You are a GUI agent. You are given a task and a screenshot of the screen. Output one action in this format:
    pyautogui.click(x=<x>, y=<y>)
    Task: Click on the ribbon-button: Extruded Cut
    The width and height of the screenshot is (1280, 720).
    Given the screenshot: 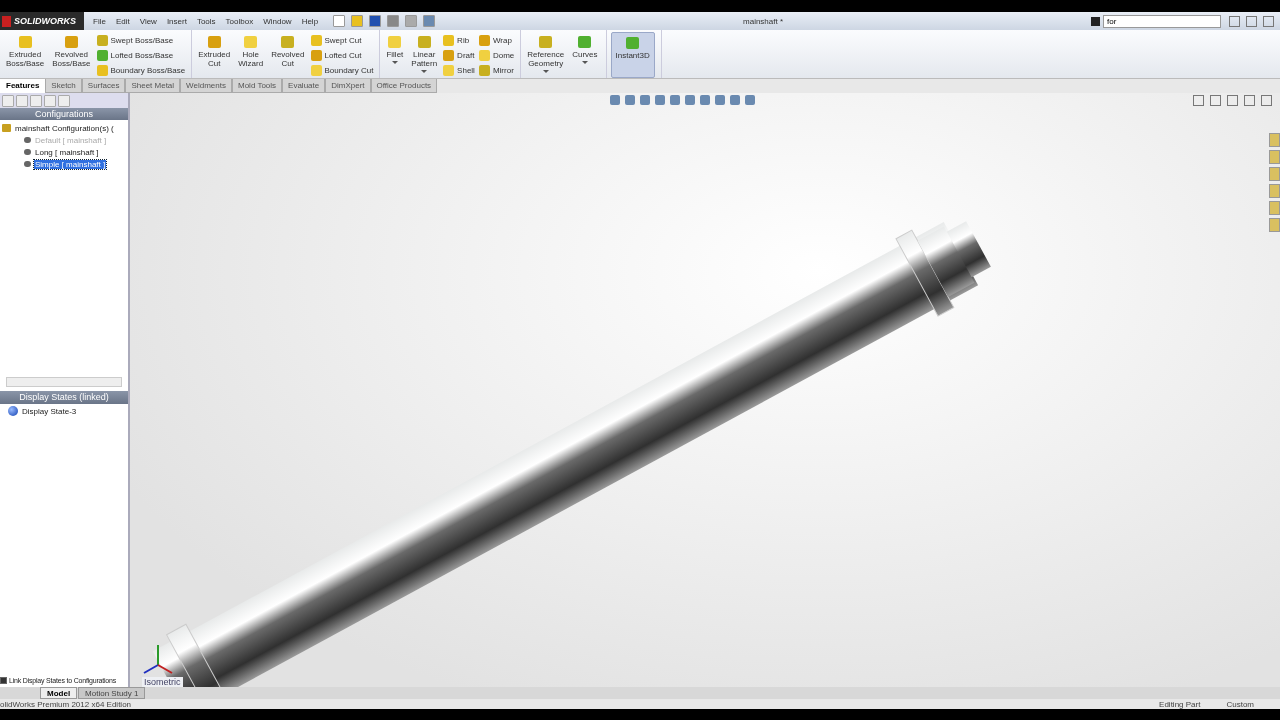 What is the action you would take?
    pyautogui.click(x=214, y=55)
    